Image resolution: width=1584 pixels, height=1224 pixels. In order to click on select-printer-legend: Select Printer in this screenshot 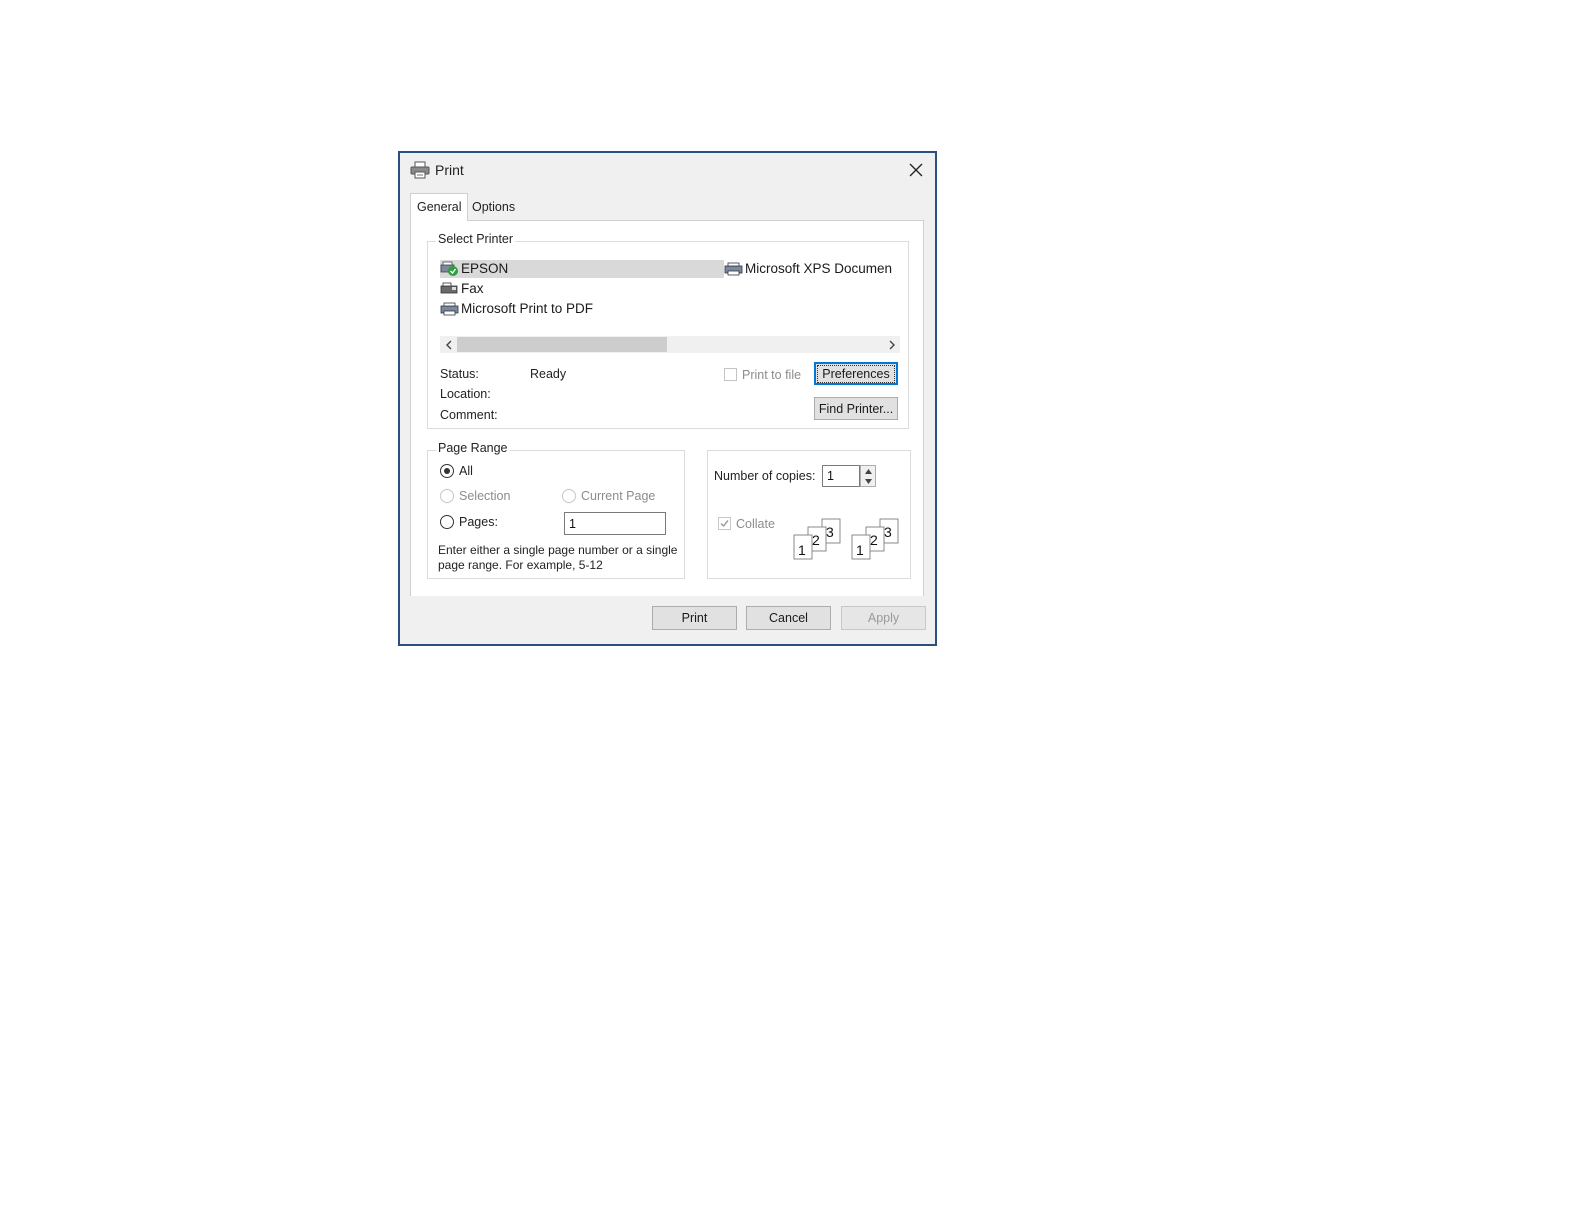, I will do `click(476, 239)`.